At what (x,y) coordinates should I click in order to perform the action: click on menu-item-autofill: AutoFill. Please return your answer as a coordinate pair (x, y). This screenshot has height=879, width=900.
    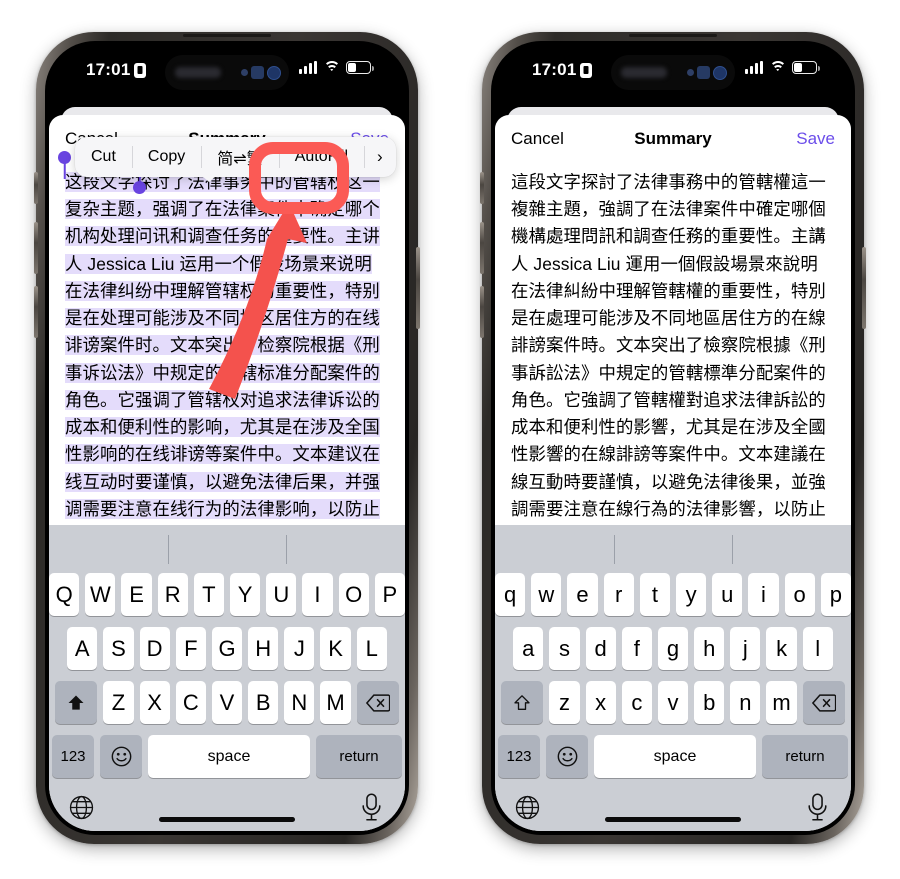
    Looking at the image, I should click on (321, 157).